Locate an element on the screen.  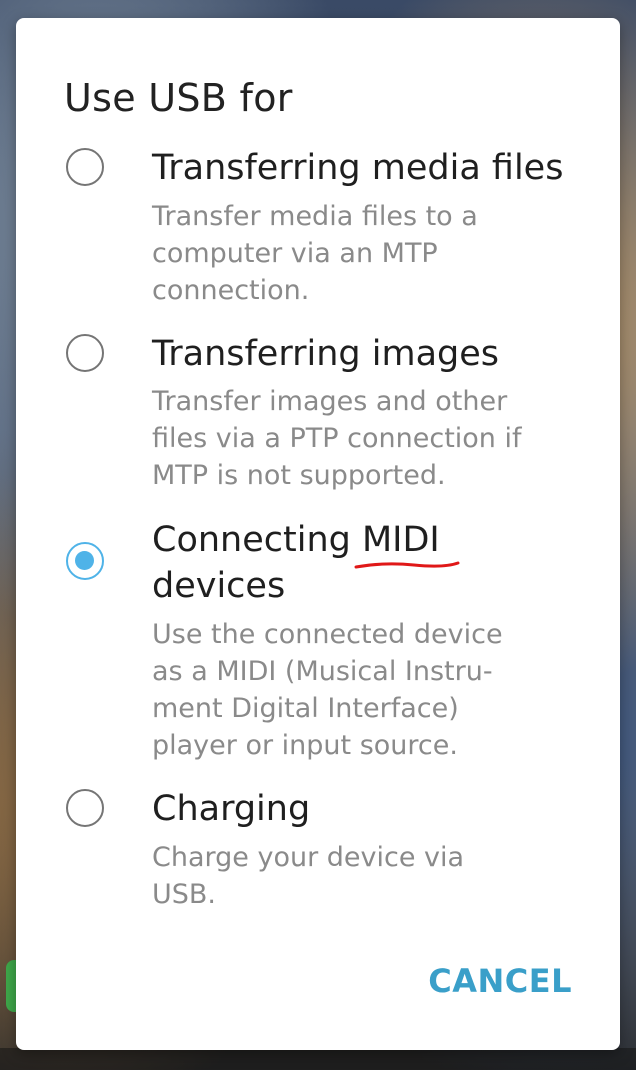
option-description: Charge your device via USB. is located at coordinates (308, 876).